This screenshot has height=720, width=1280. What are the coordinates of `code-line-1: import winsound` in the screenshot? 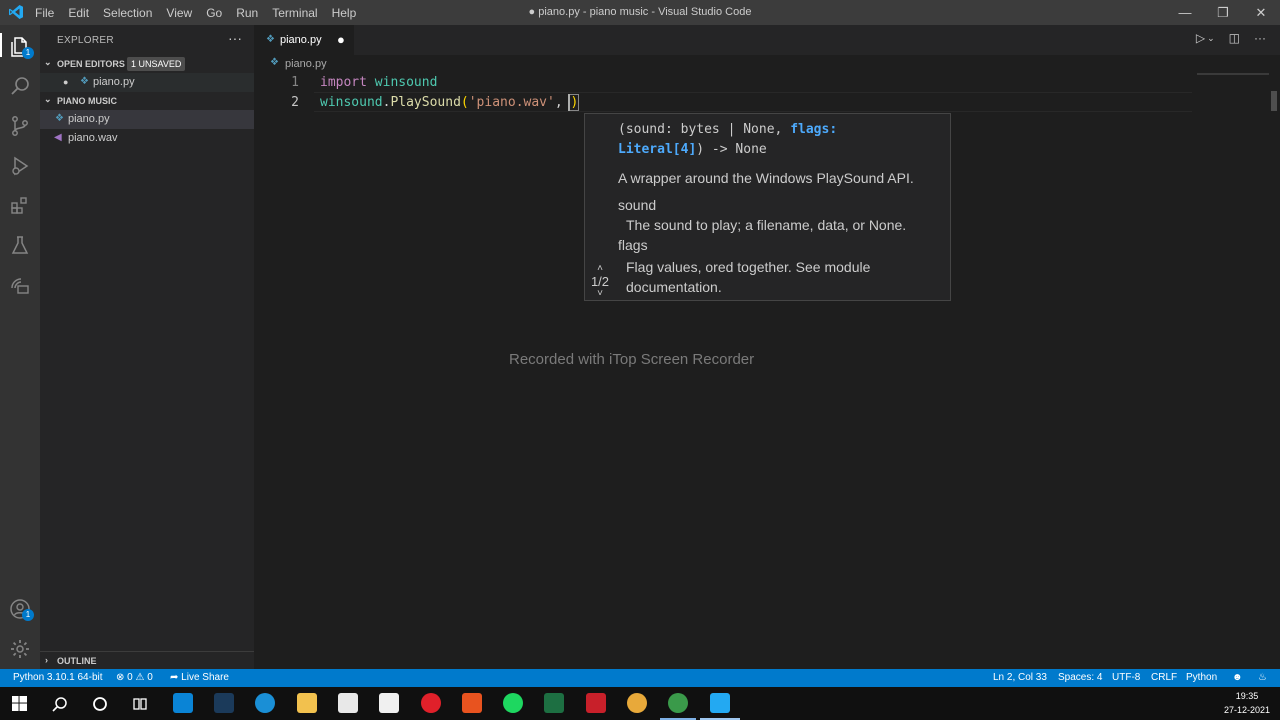 It's located at (378, 82).